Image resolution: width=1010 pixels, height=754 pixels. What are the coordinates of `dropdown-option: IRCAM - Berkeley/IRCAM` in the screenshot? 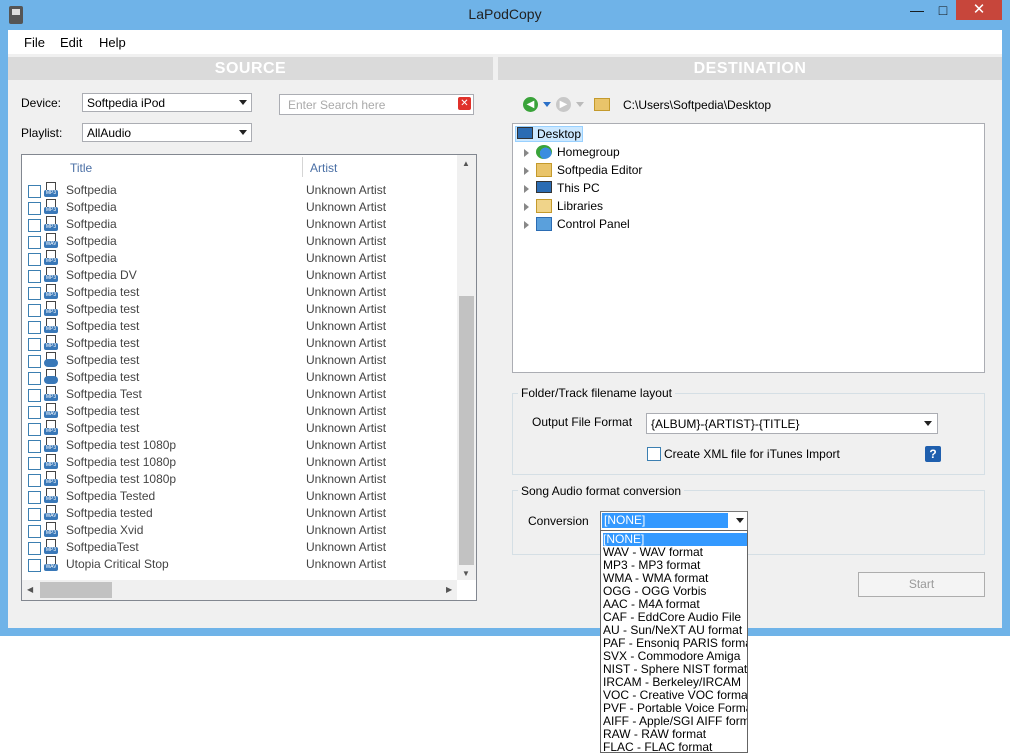 It's located at (675, 682).